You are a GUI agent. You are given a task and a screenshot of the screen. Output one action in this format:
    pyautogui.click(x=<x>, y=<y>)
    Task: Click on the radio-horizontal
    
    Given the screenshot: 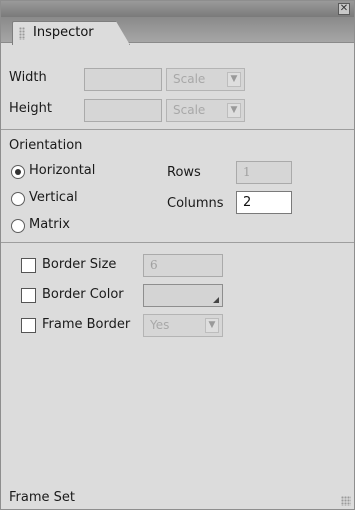 What is the action you would take?
    pyautogui.click(x=18, y=172)
    